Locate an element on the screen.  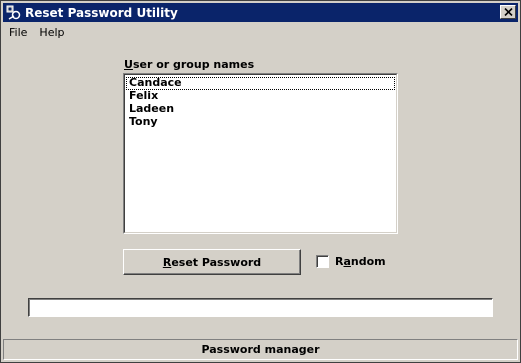
close-icon is located at coordinates (508, 12).